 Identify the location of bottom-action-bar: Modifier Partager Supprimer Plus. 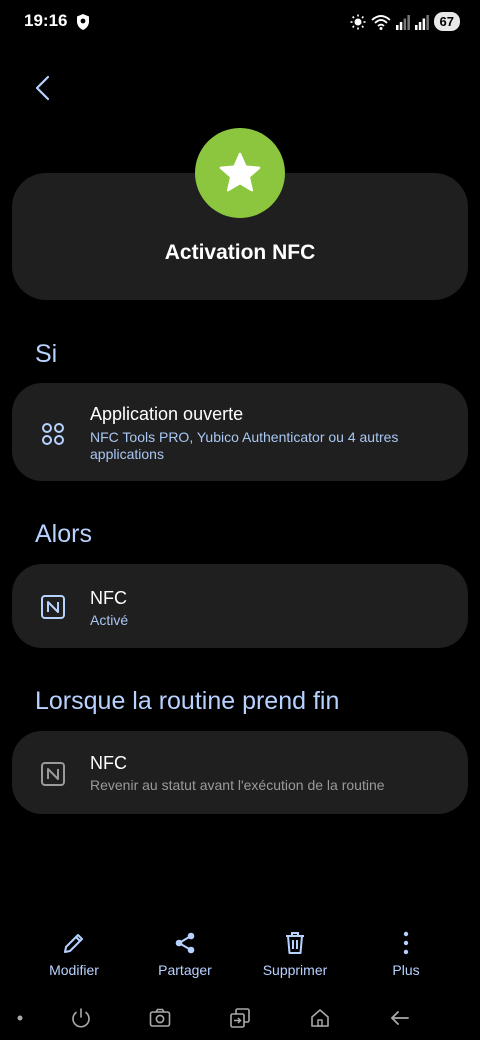
(240, 956).